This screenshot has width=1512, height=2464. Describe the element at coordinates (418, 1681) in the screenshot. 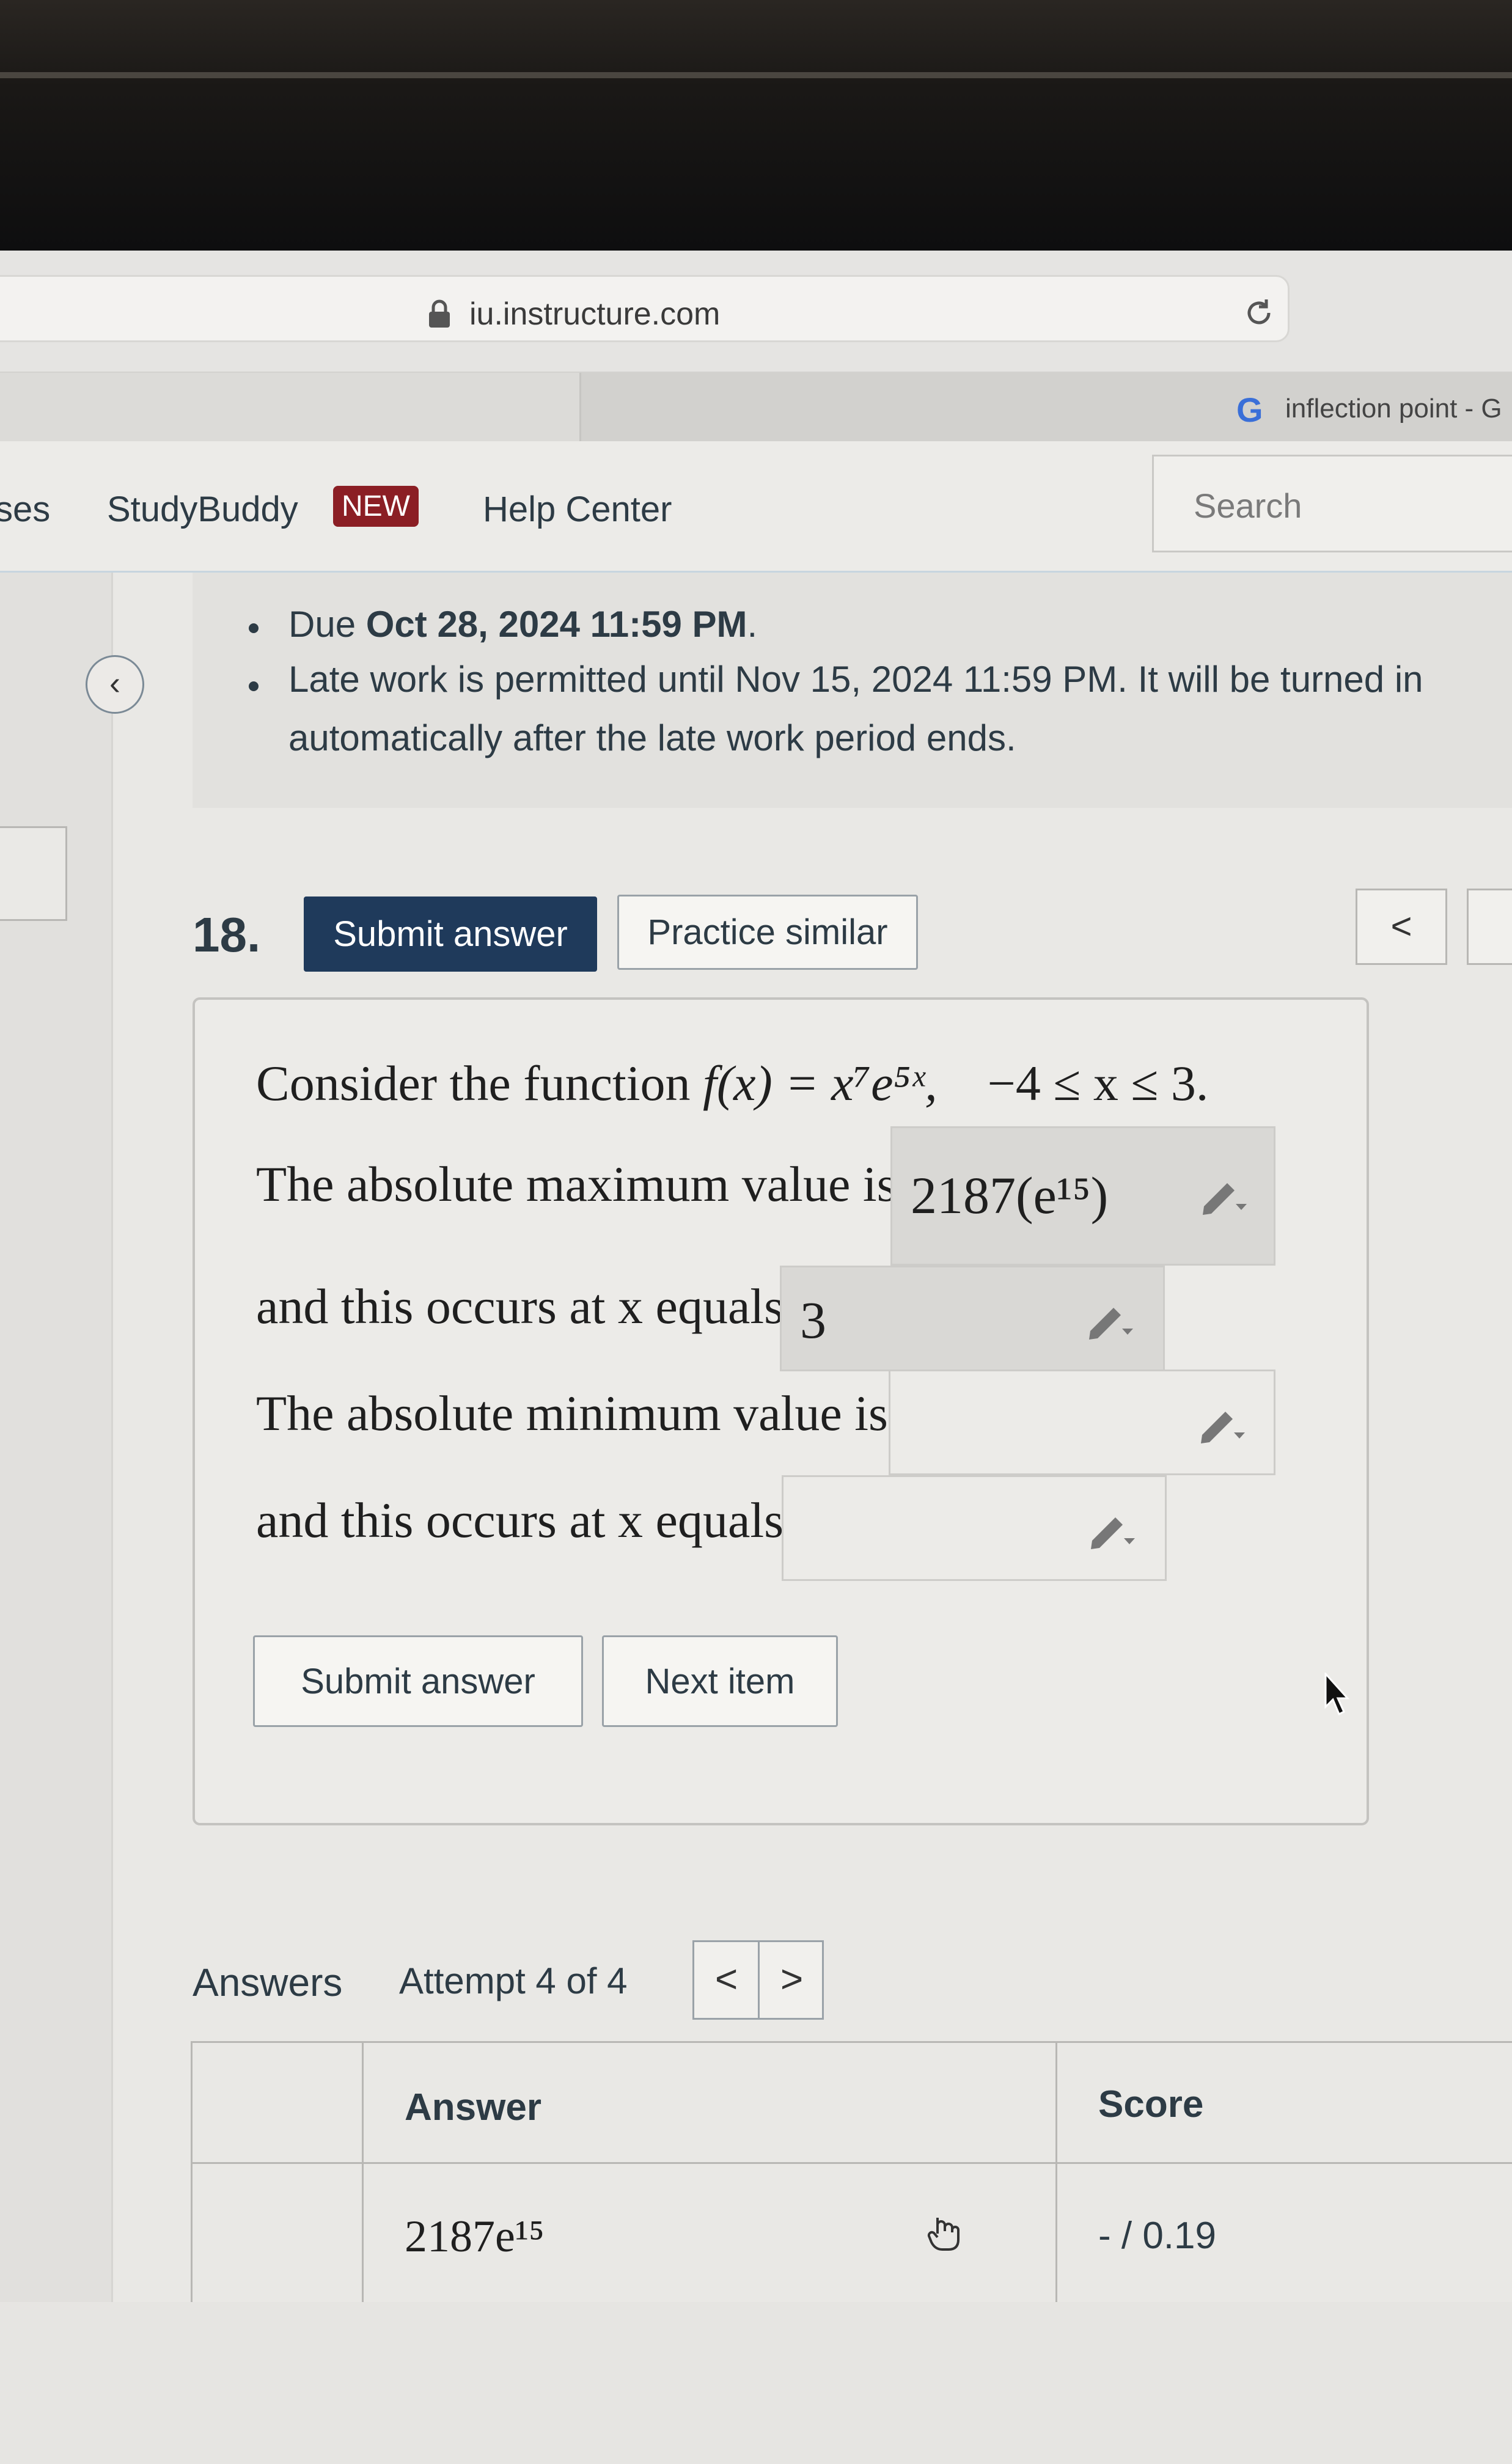

I see `bottom-submit-answer-button: Submit answer` at that location.